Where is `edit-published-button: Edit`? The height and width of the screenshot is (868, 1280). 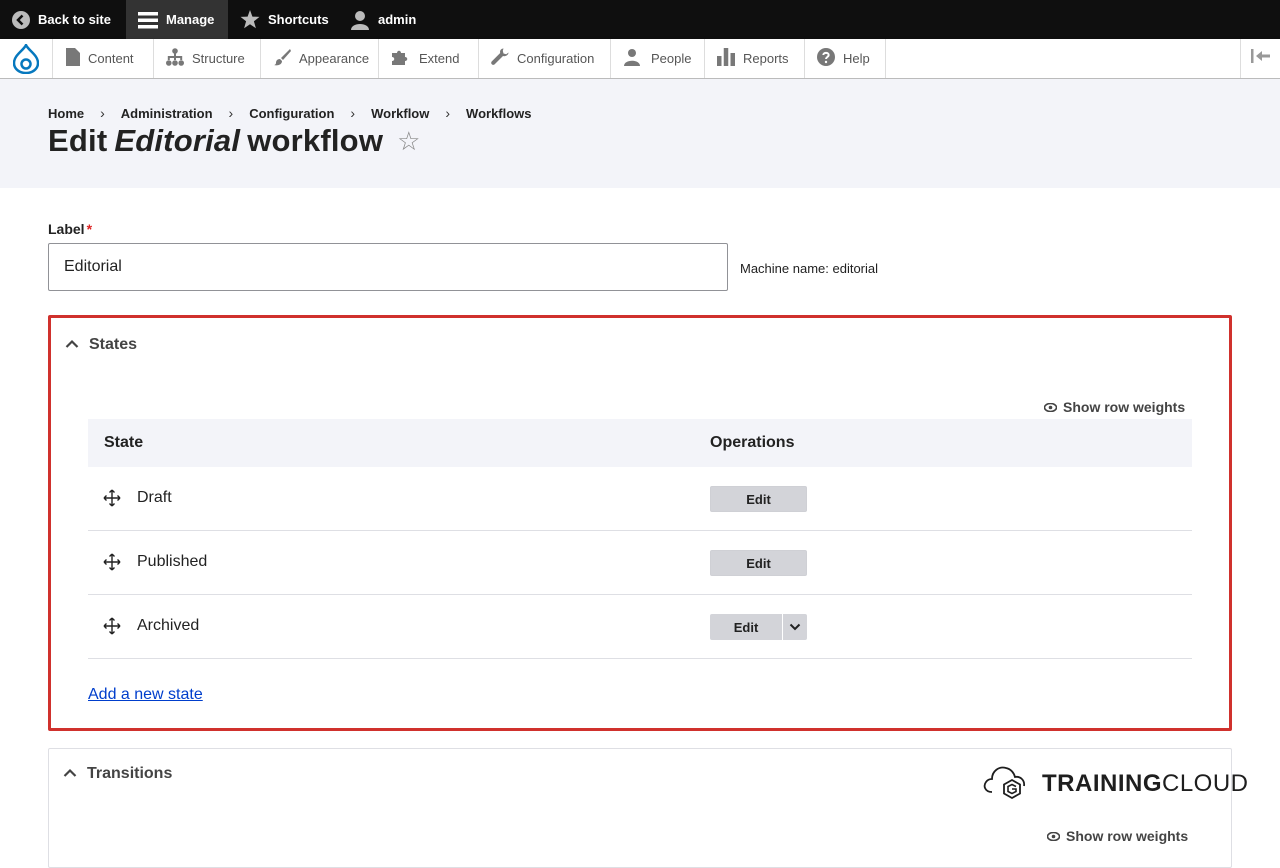 edit-published-button: Edit is located at coordinates (758, 563).